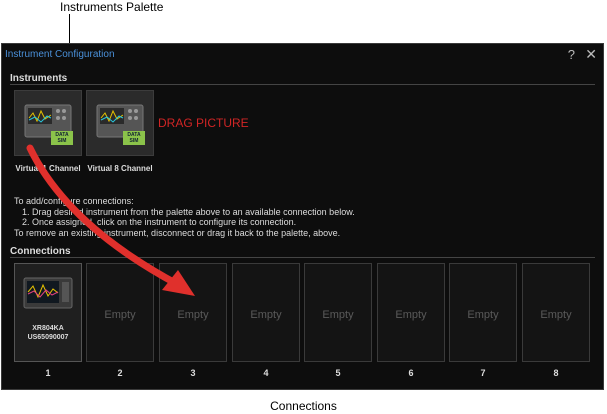  I want to click on instruments-palette-callout: Instruments Palette, so click(112, 7).